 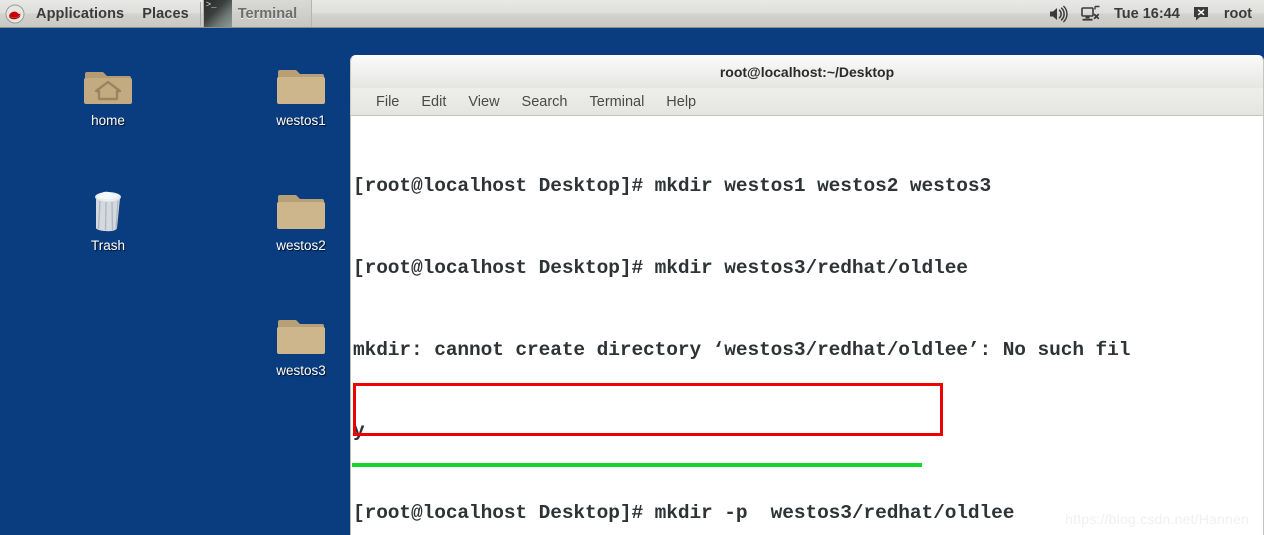 What do you see at coordinates (433, 102) in the screenshot?
I see `menu-edit: Edit` at bounding box center [433, 102].